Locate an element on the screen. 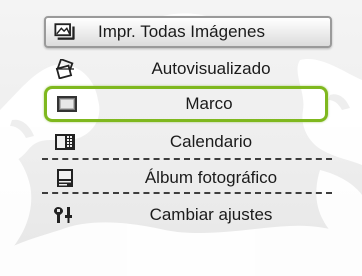  menu-item-print-all: Impr. Todas Imágenes is located at coordinates (188, 32).